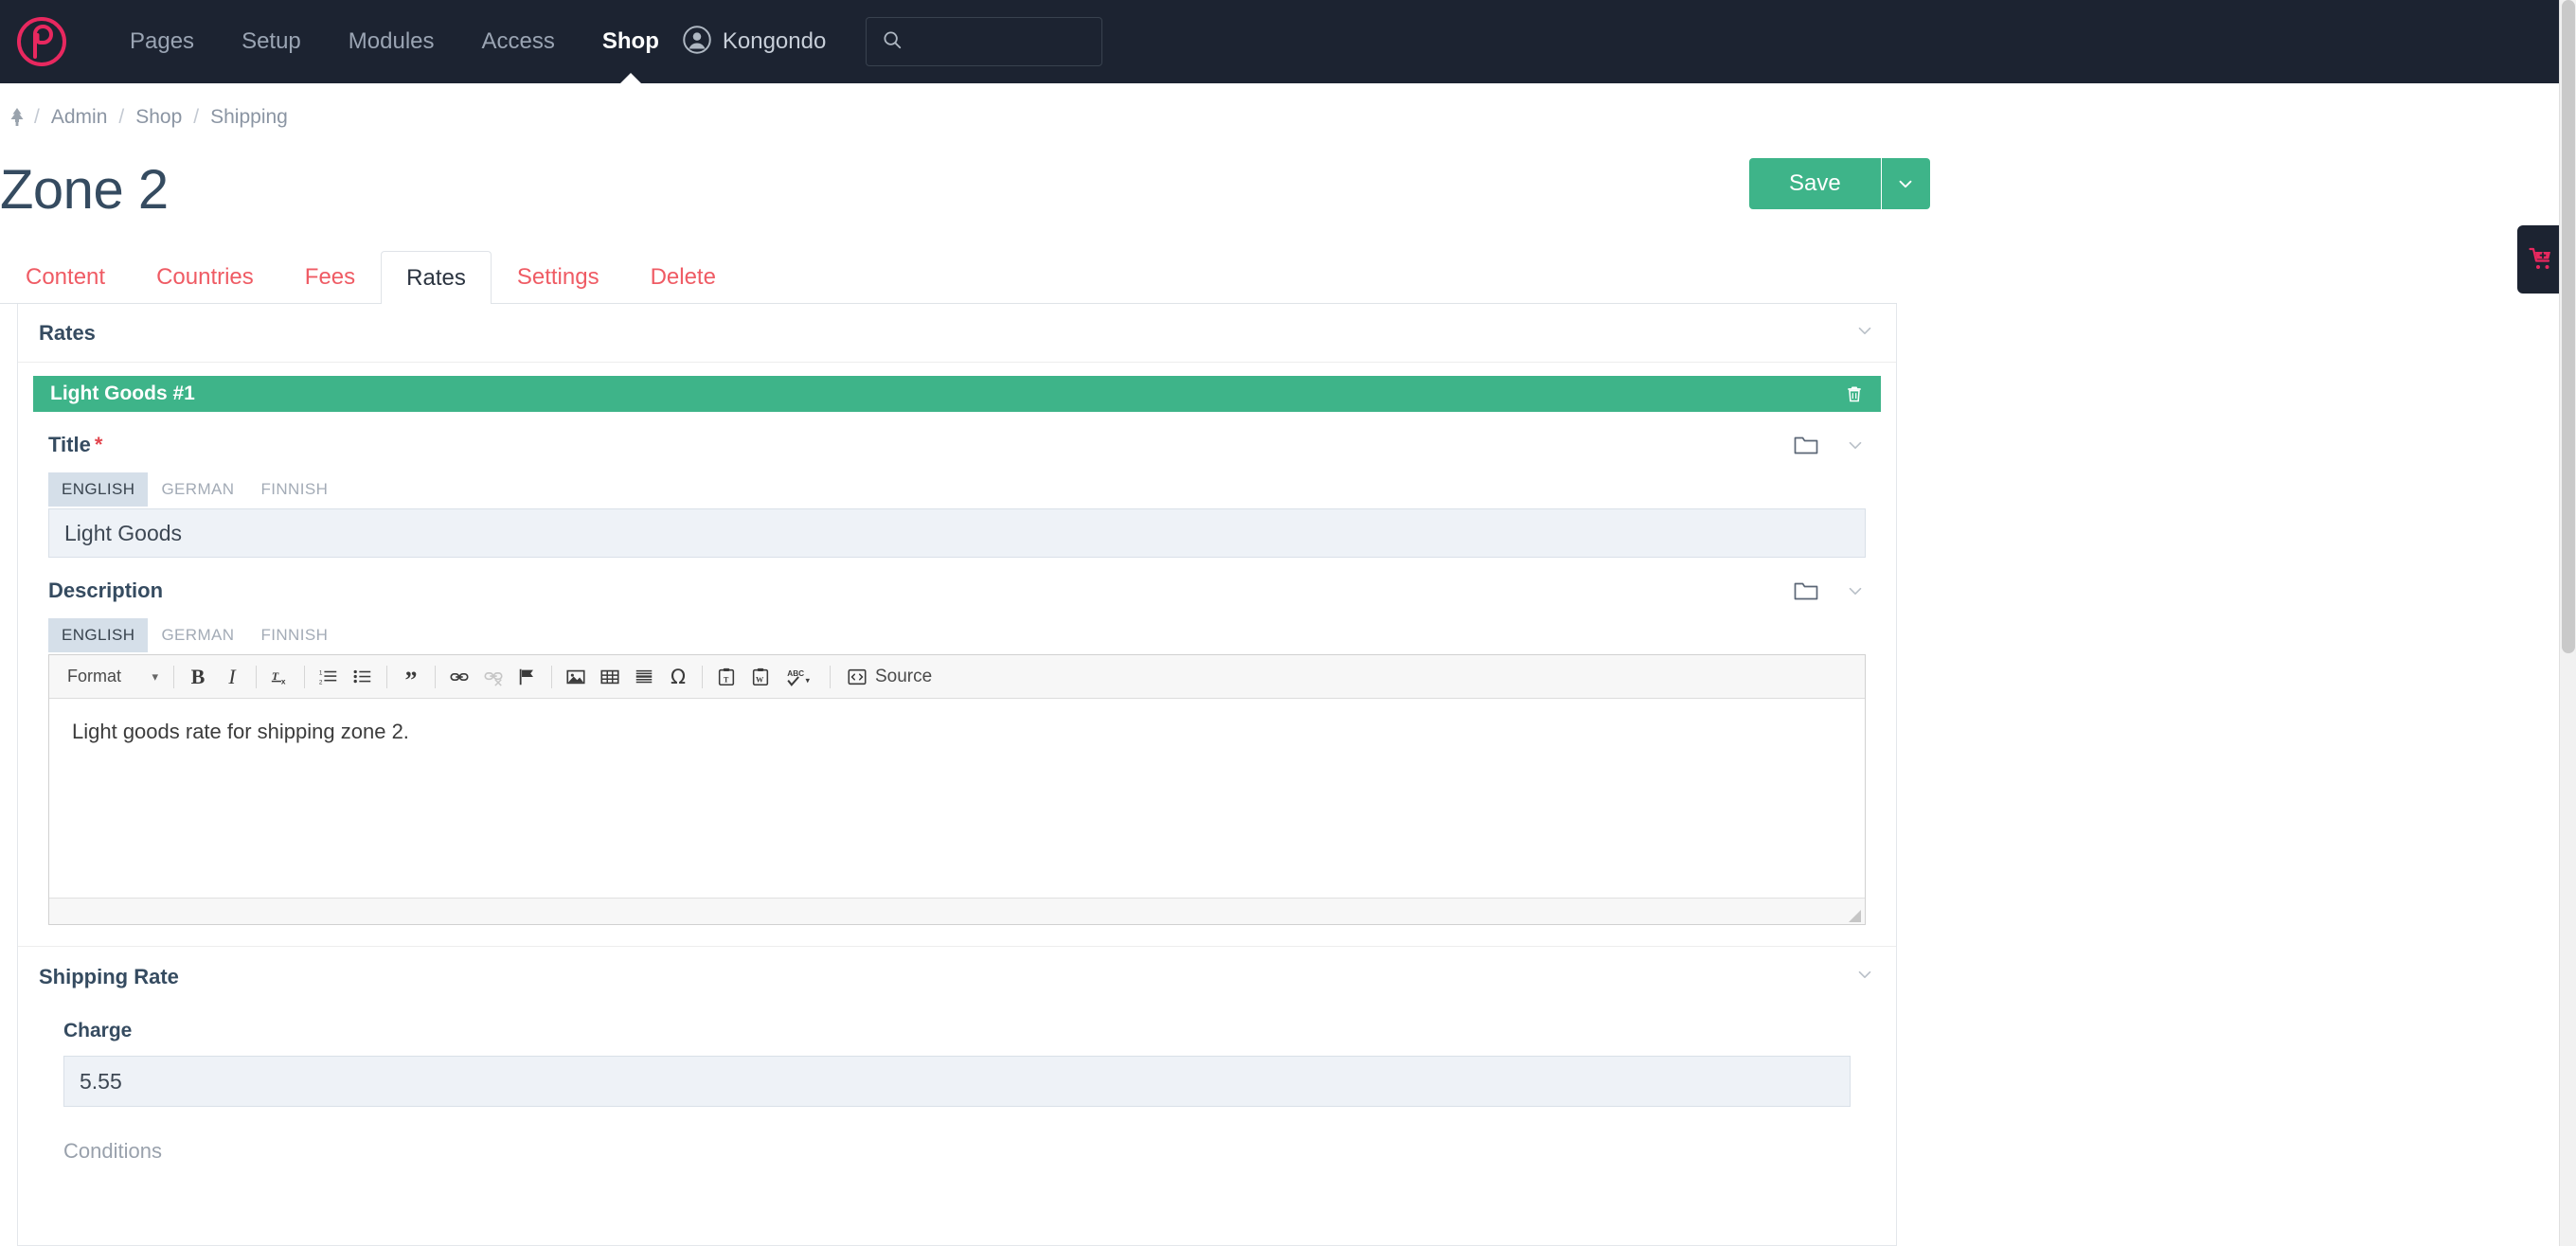 The image size is (2576, 1246). I want to click on nav-item-access: Access, so click(518, 41).